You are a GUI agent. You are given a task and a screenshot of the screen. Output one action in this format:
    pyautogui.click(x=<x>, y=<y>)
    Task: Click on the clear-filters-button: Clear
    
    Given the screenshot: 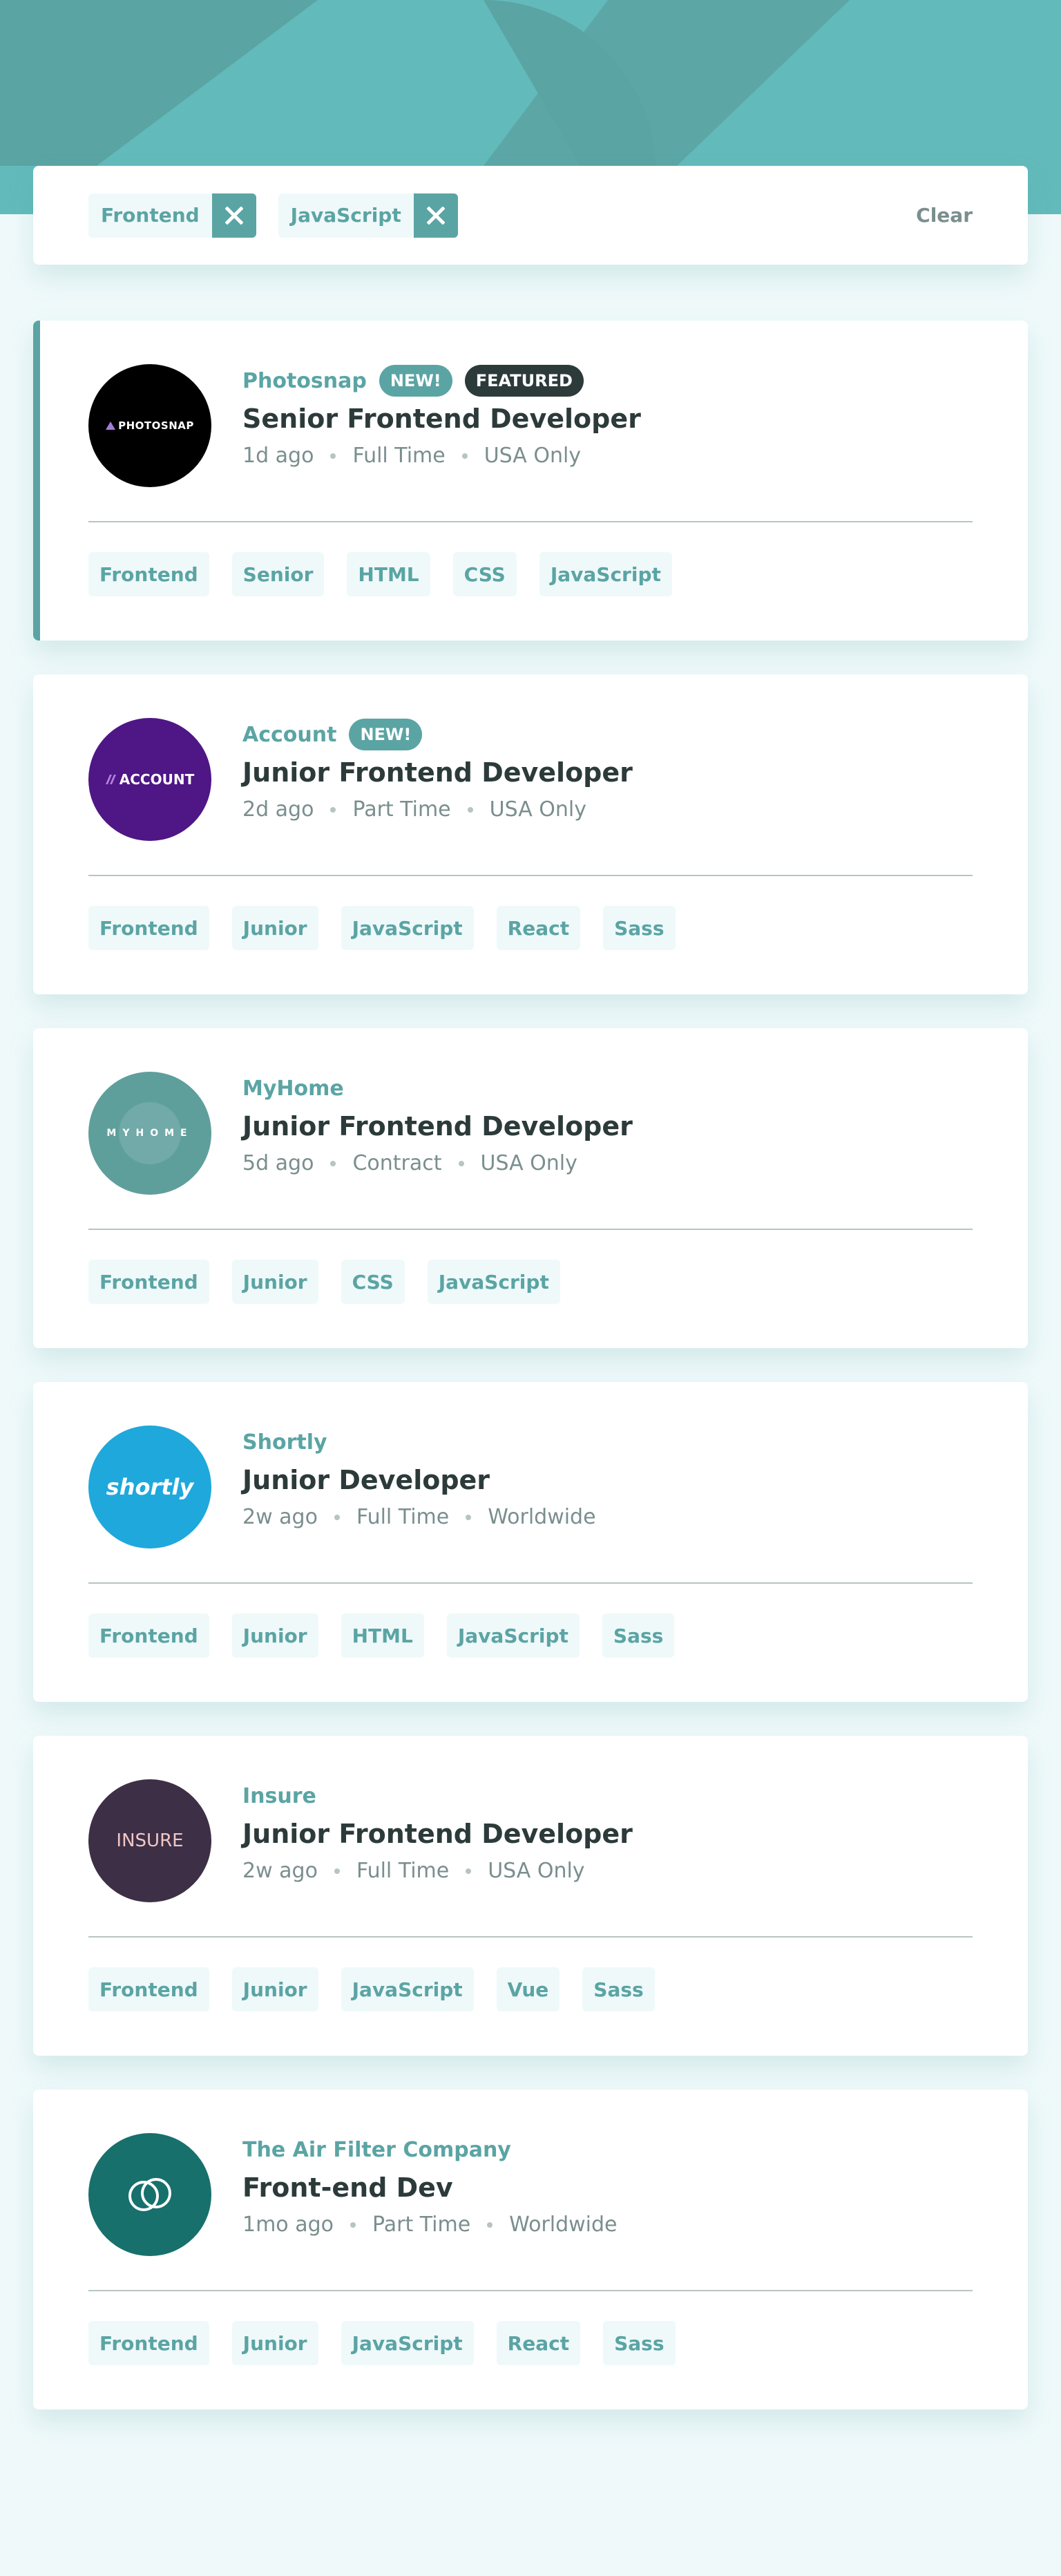 What is the action you would take?
    pyautogui.click(x=945, y=215)
    